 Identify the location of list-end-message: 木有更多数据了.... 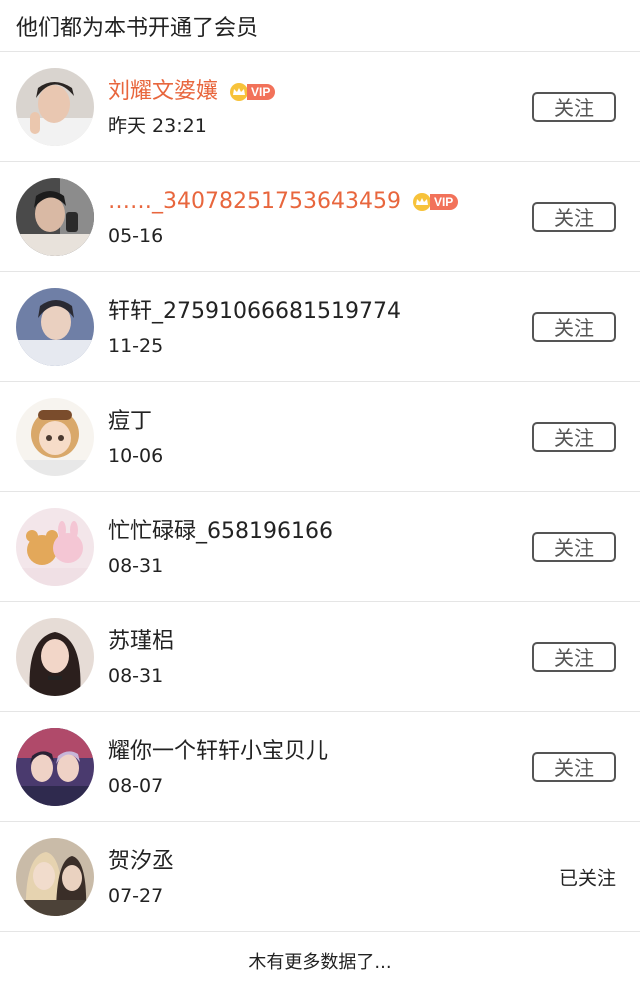
(320, 961).